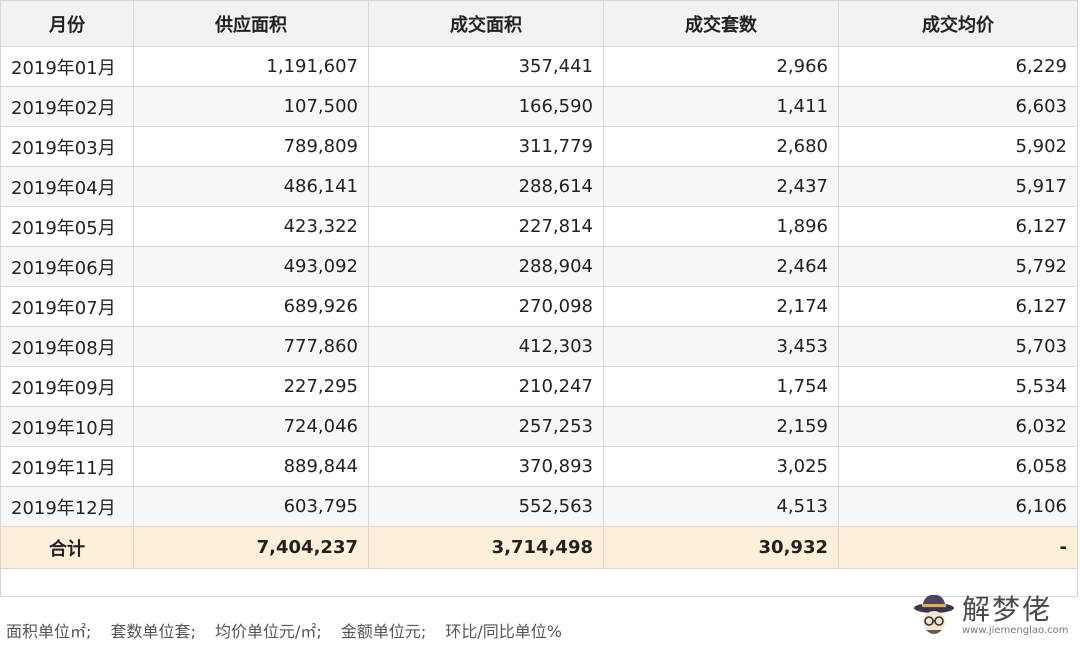 Image resolution: width=1080 pixels, height=648 pixels. What do you see at coordinates (251, 506) in the screenshot?
I see `cell-supply-area: 603,795` at bounding box center [251, 506].